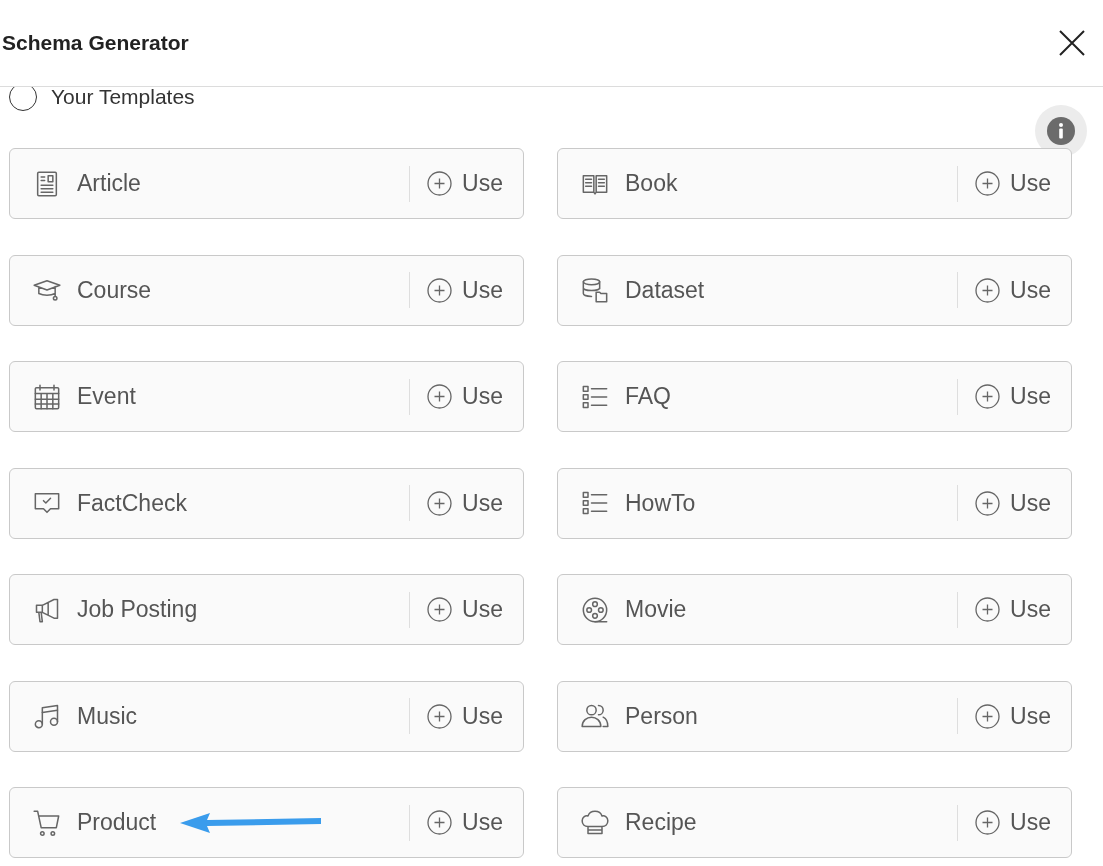 The image size is (1103, 866). What do you see at coordinates (661, 823) in the screenshot?
I see `template-name: Recipe` at bounding box center [661, 823].